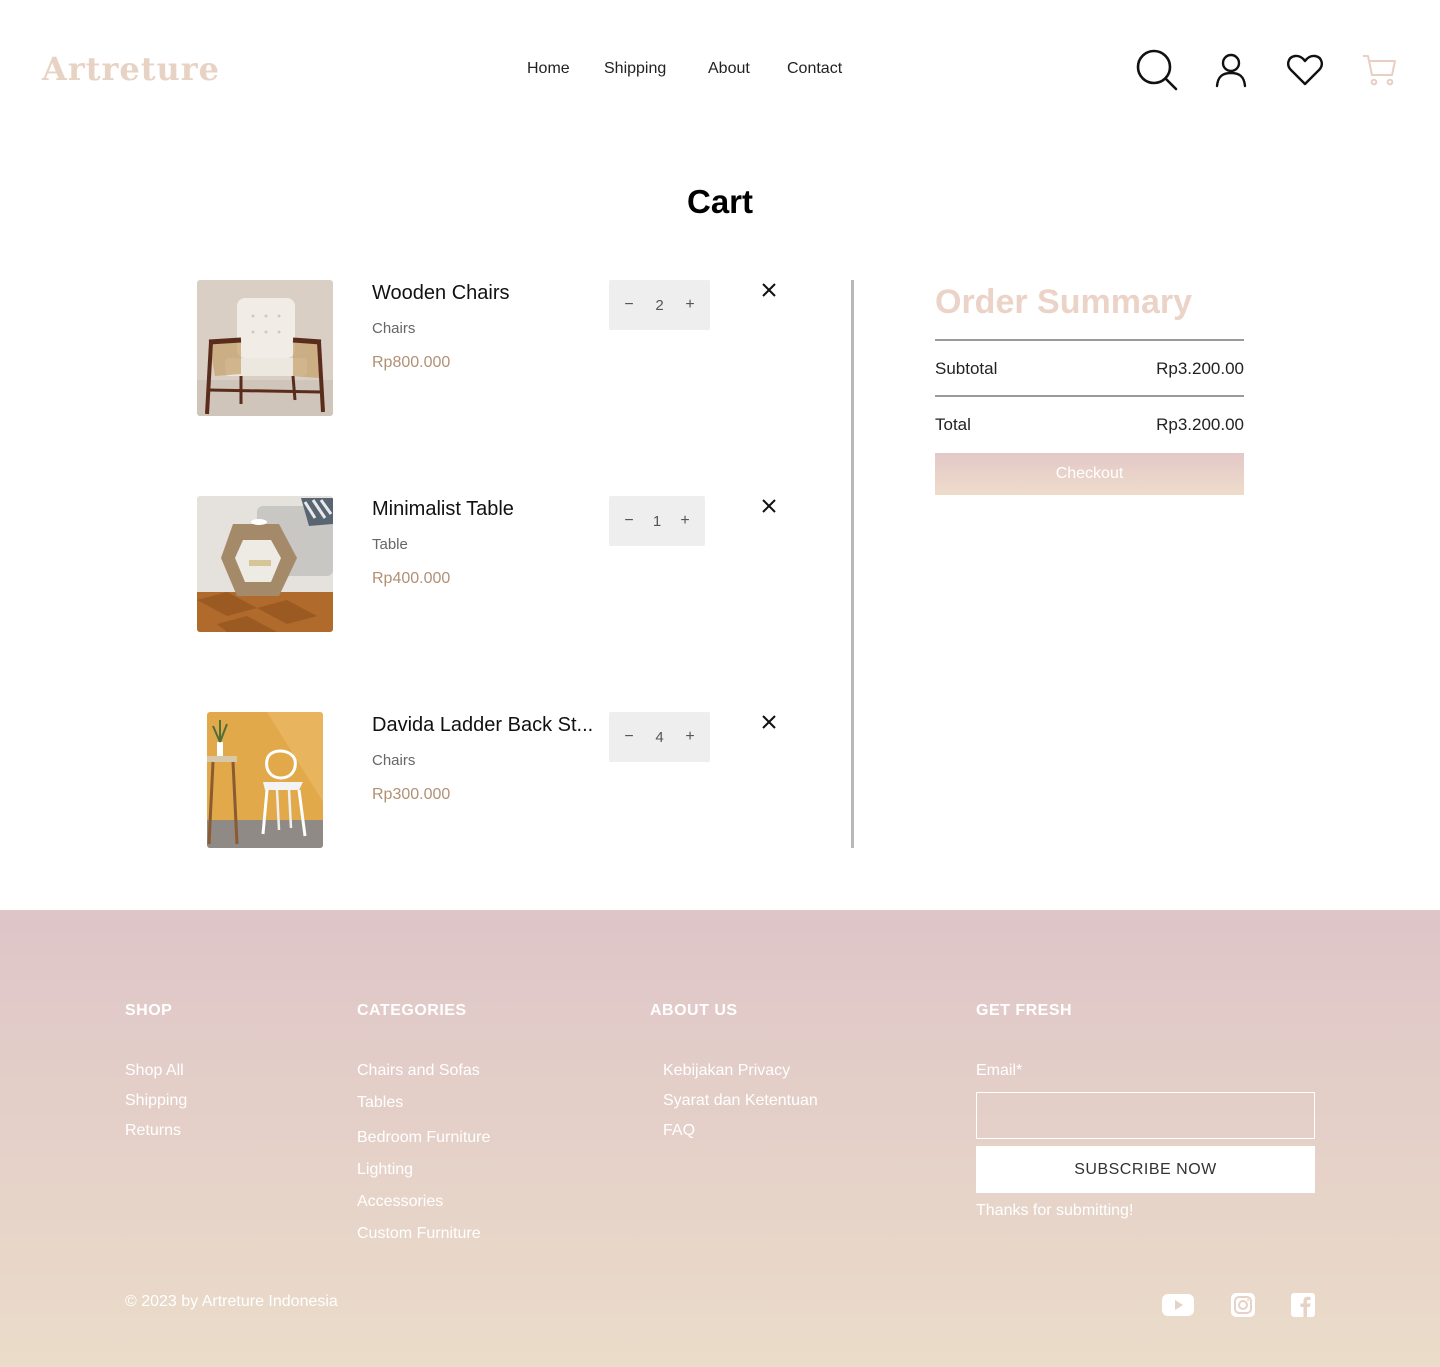 The width and height of the screenshot is (1440, 1367). What do you see at coordinates (400, 1202) in the screenshot?
I see `footer-link: Accessories` at bounding box center [400, 1202].